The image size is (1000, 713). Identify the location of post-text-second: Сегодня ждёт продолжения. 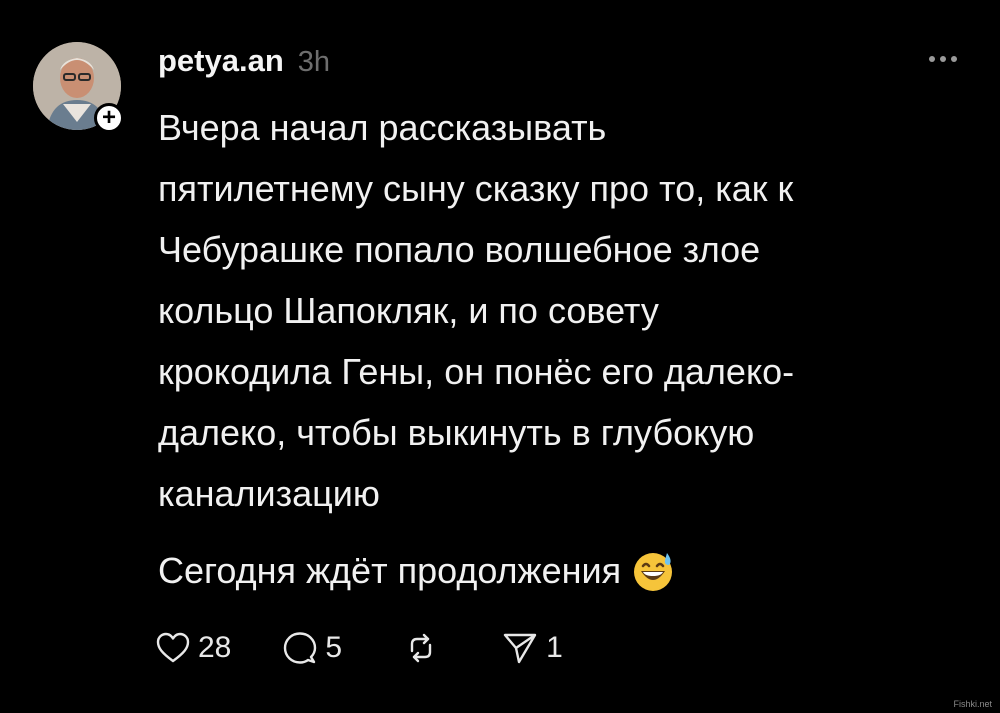
(558, 570).